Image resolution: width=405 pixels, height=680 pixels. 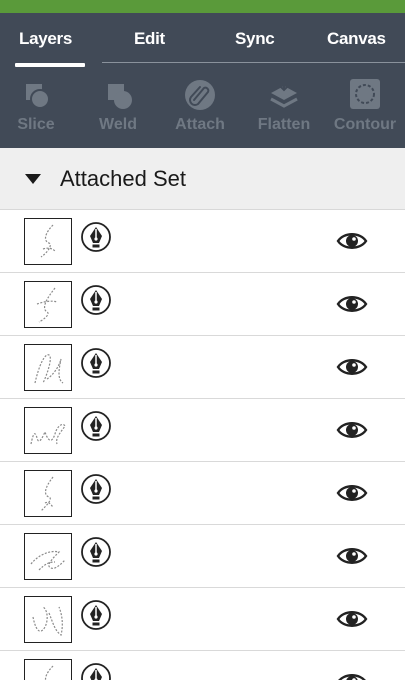 I want to click on weld-icon, so click(x=120, y=96).